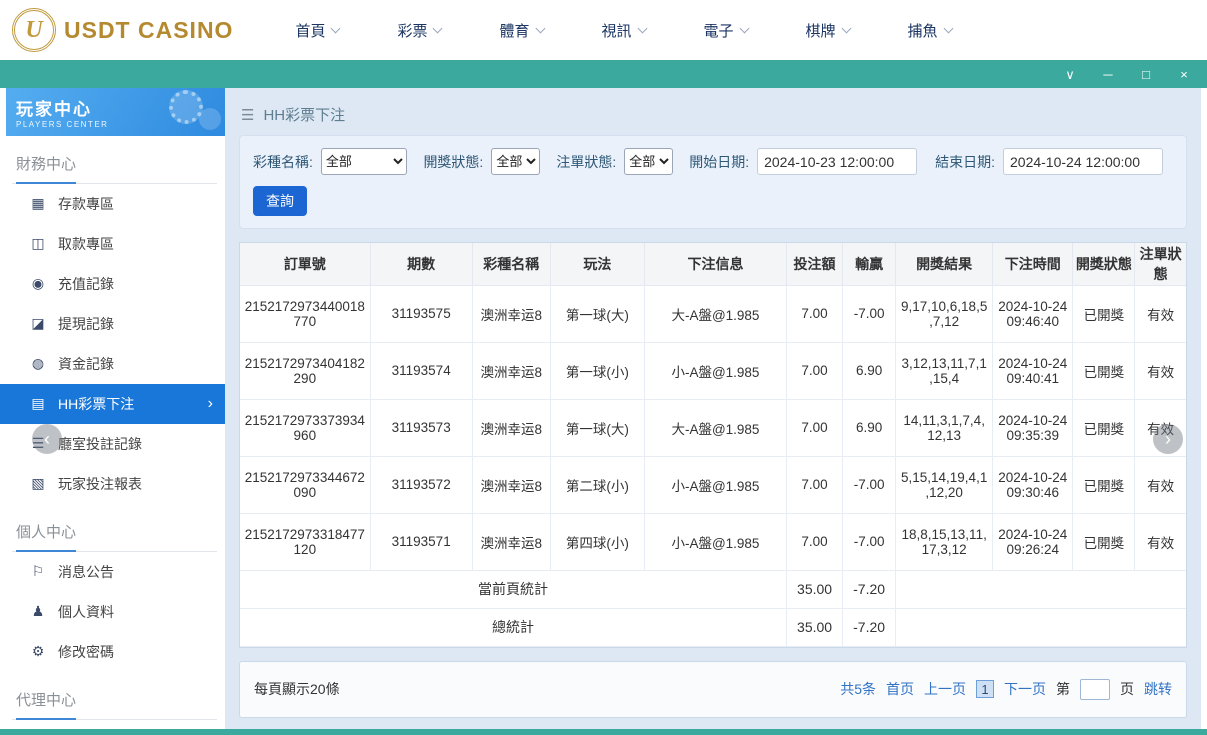  Describe the element at coordinates (114, 163) in the screenshot. I see `sidebar-section-title: 財務中心` at that location.